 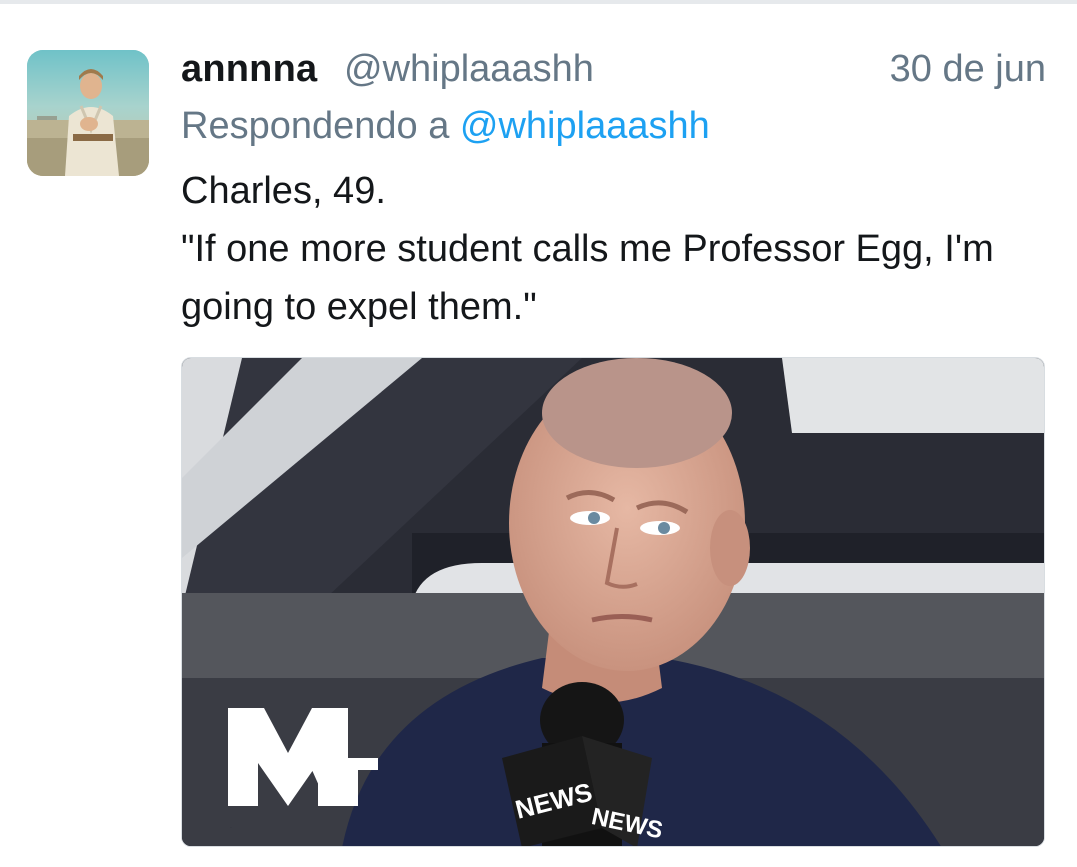 What do you see at coordinates (320, 126) in the screenshot?
I see `reply-prefix: Respondendo a` at bounding box center [320, 126].